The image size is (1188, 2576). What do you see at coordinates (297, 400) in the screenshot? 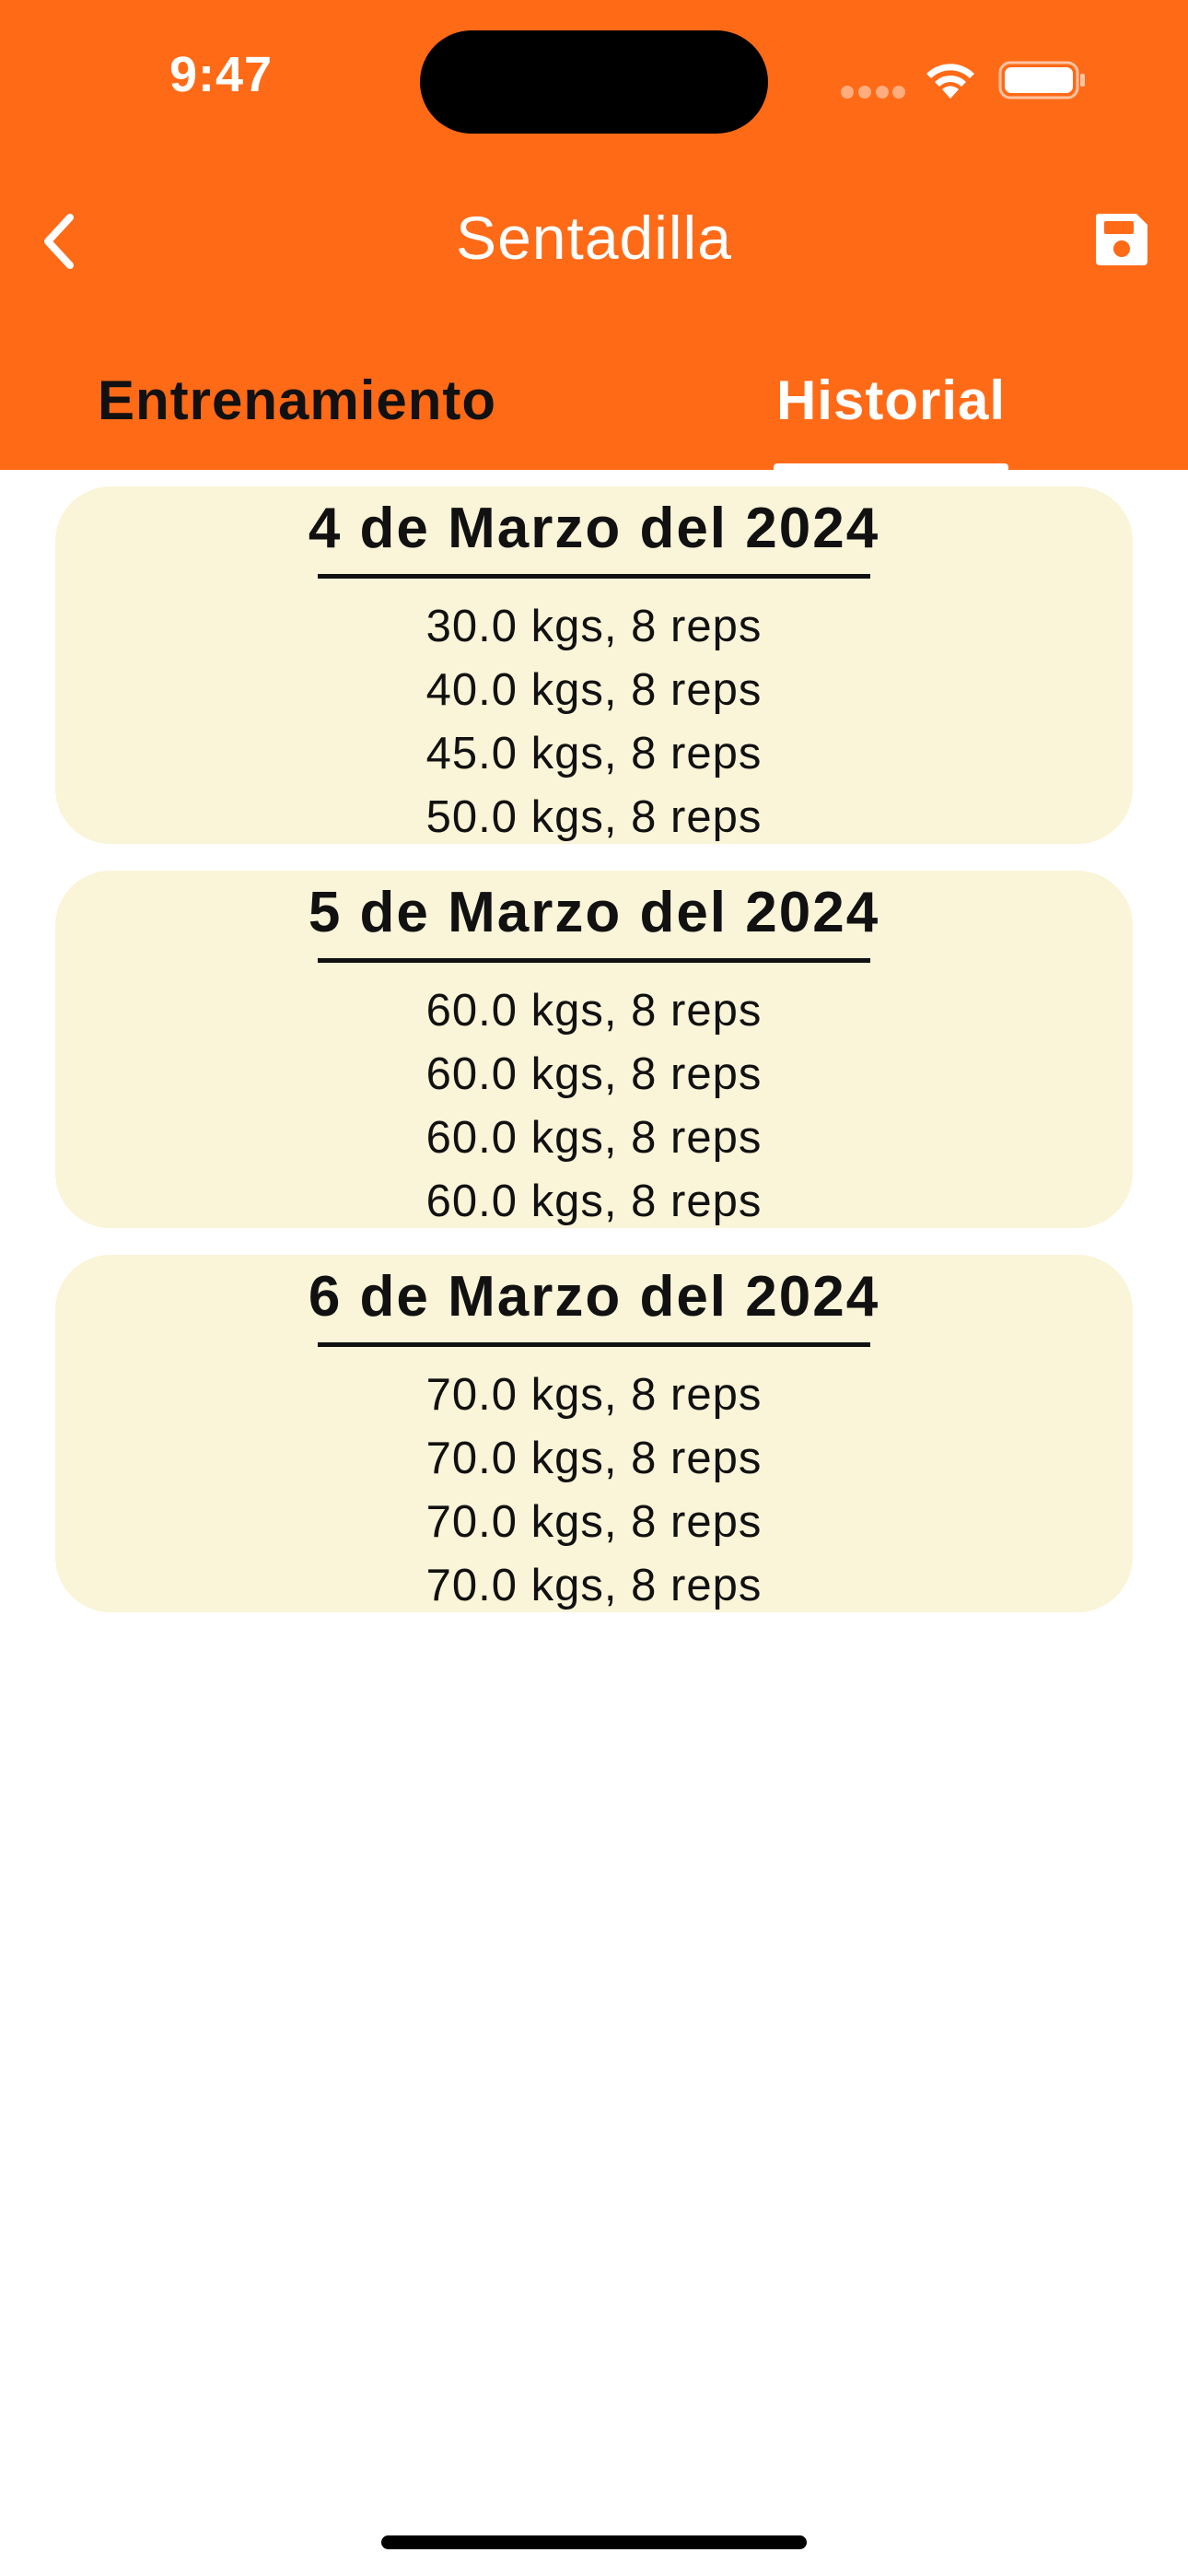
I see `tab-entrenamiento: Entrenamiento` at bounding box center [297, 400].